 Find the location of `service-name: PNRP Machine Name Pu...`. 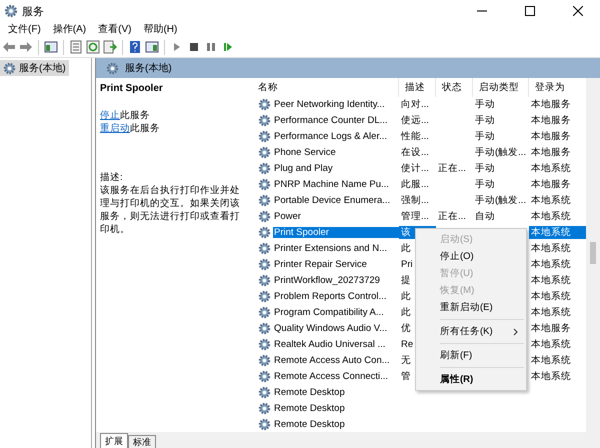

service-name: PNRP Machine Name Pu... is located at coordinates (336, 184).